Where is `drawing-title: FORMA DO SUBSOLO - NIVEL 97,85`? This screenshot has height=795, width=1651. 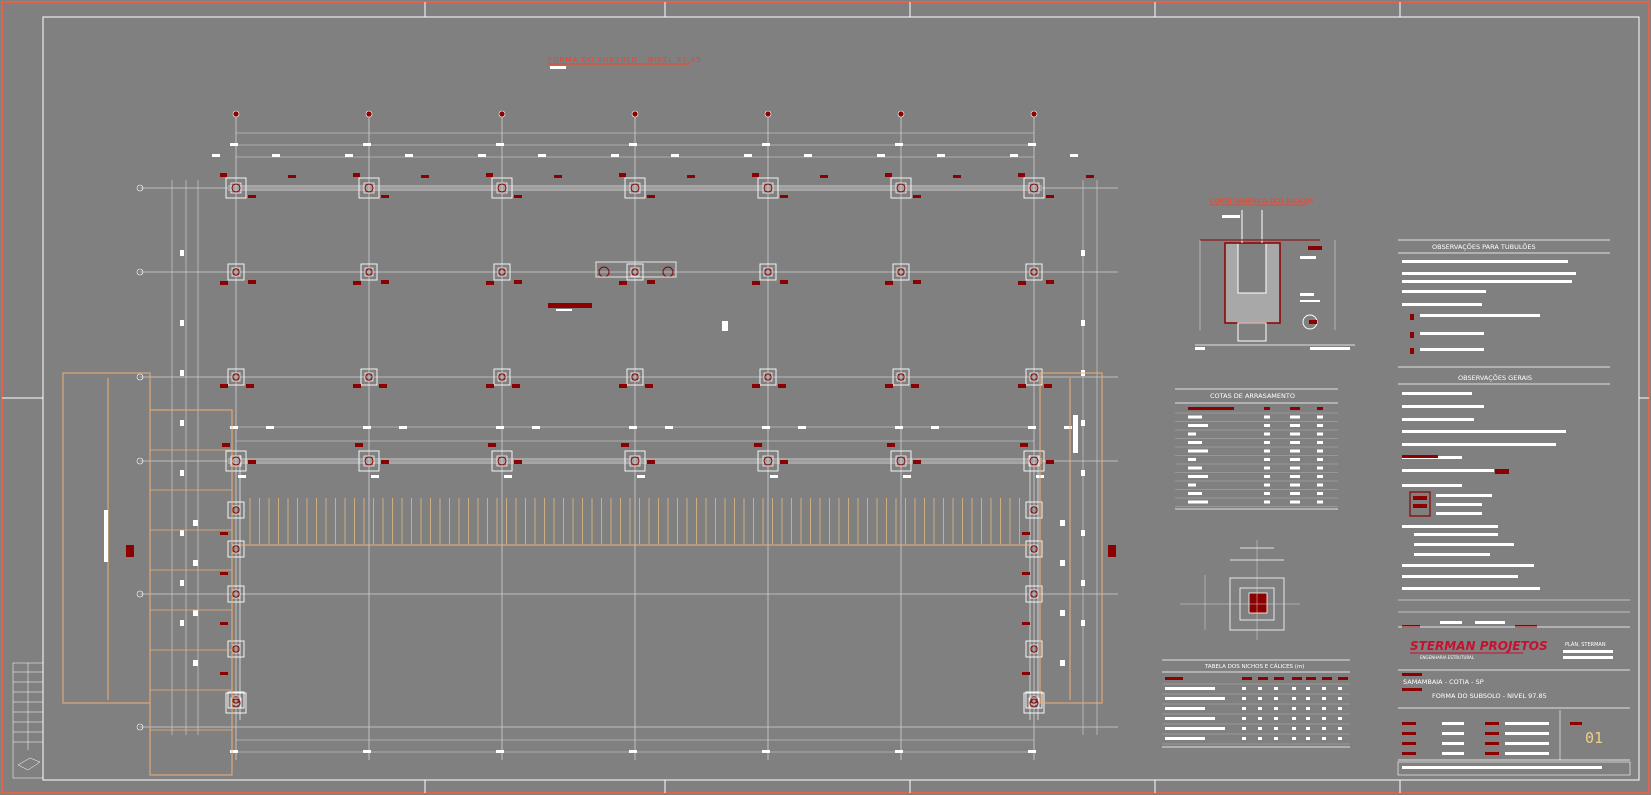
drawing-title: FORMA DO SUBSOLO - NIVEL 97,85 is located at coordinates (625, 60).